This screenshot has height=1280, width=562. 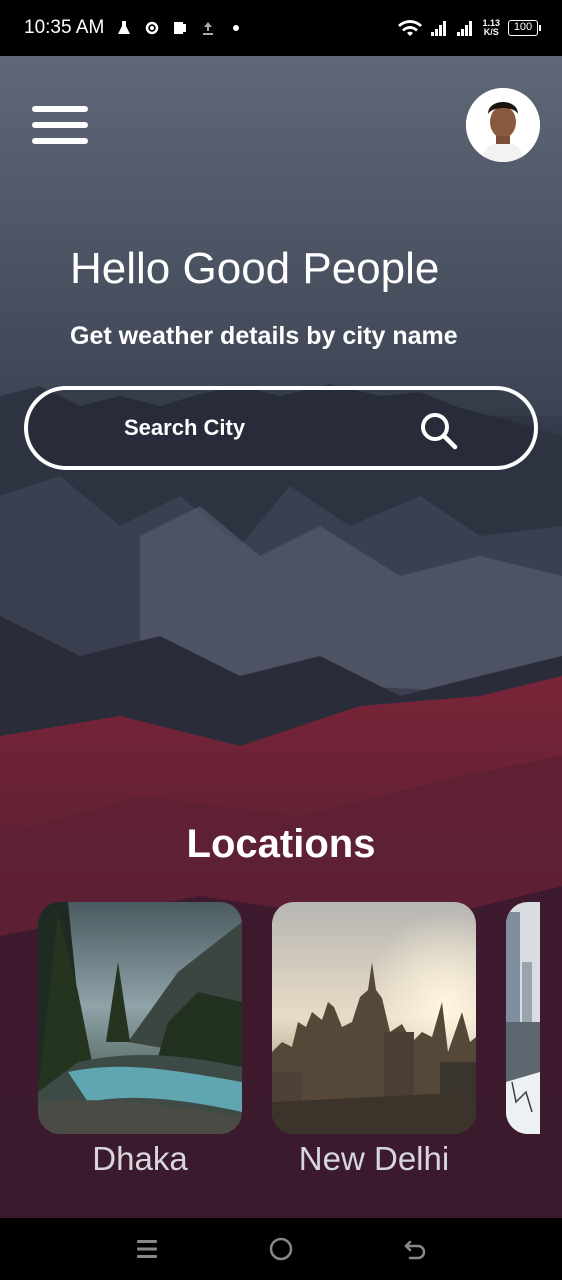 I want to click on home-button, so click(x=281, y=1249).